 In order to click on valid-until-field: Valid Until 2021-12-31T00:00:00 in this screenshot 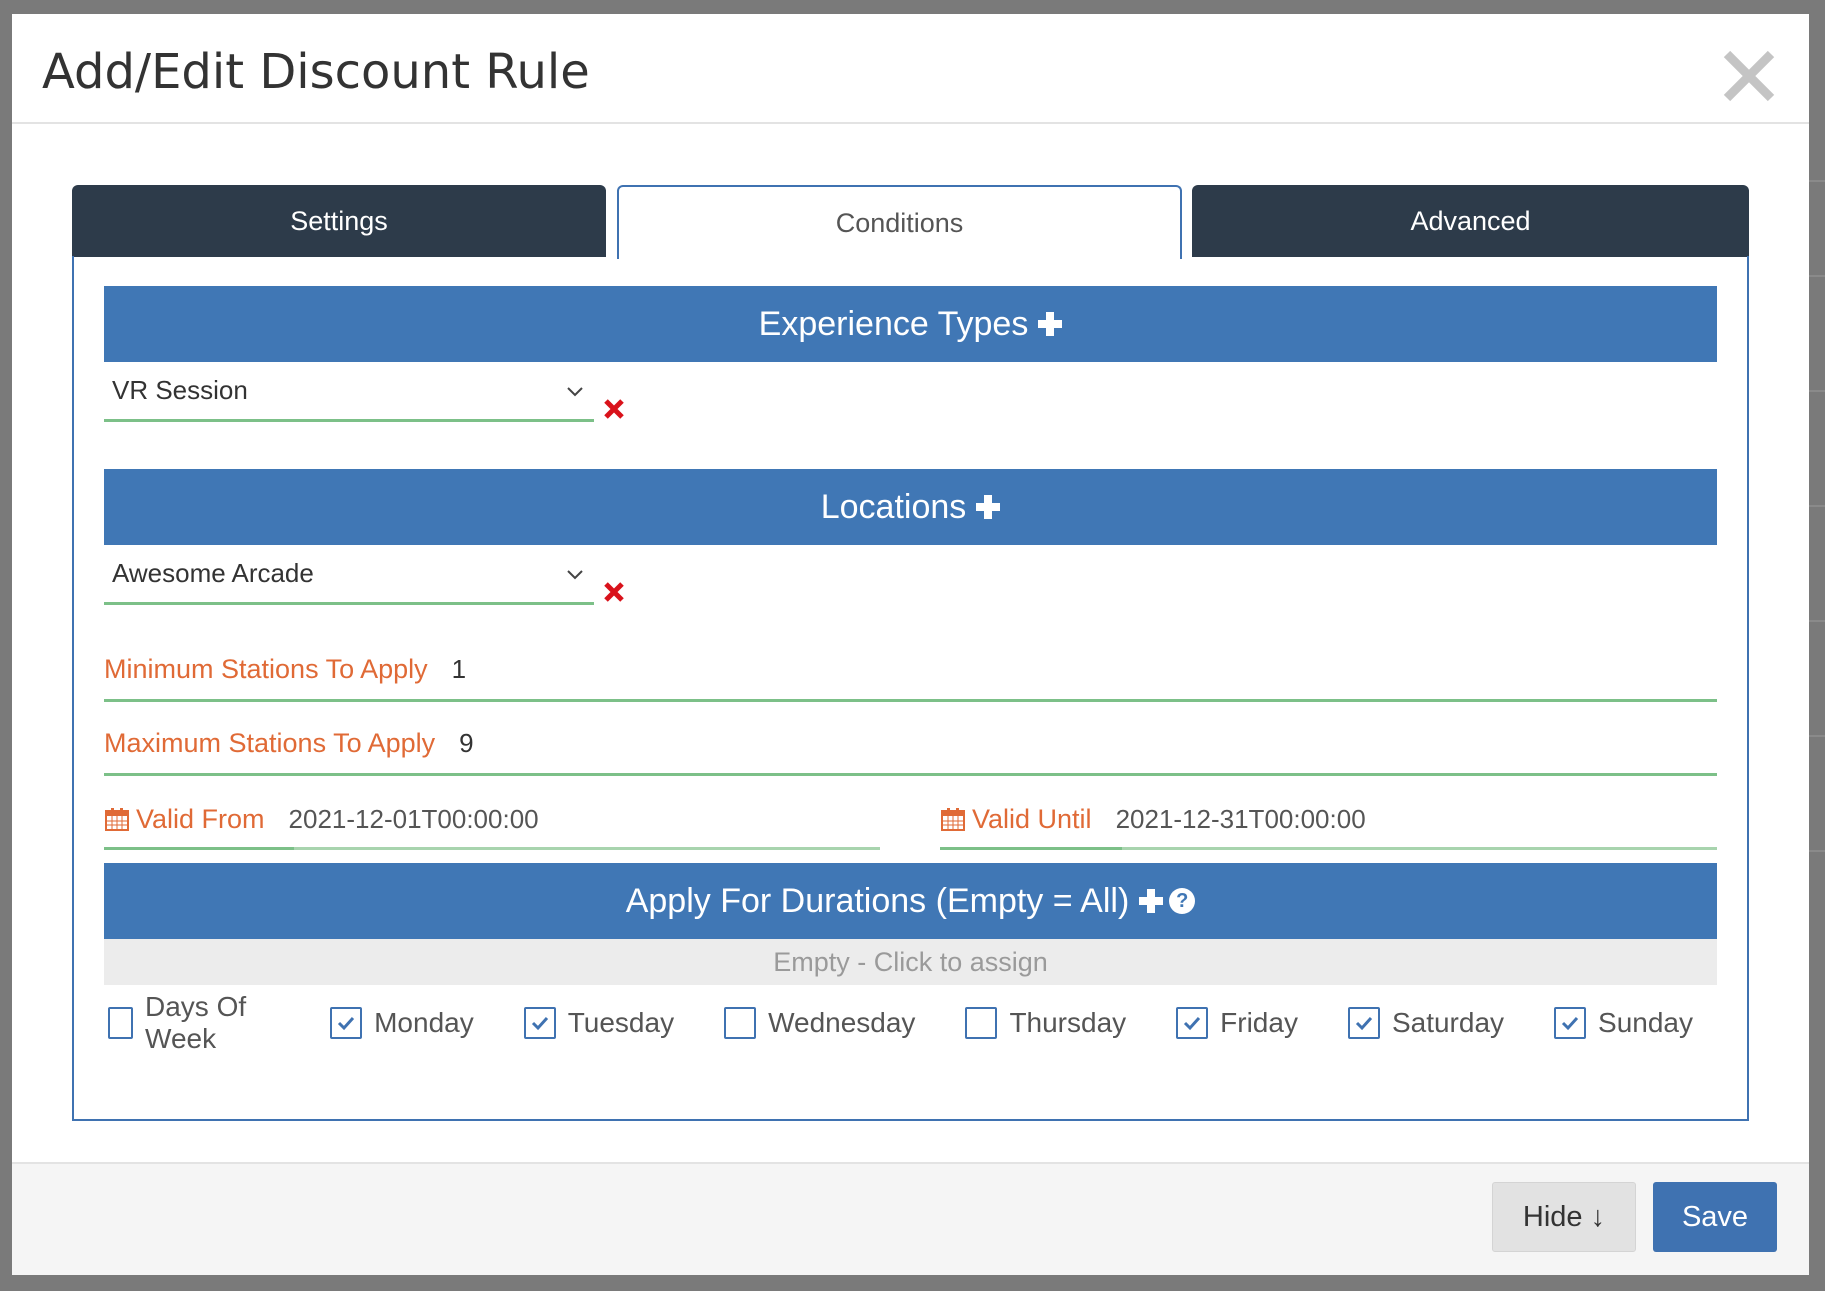, I will do `click(1328, 819)`.